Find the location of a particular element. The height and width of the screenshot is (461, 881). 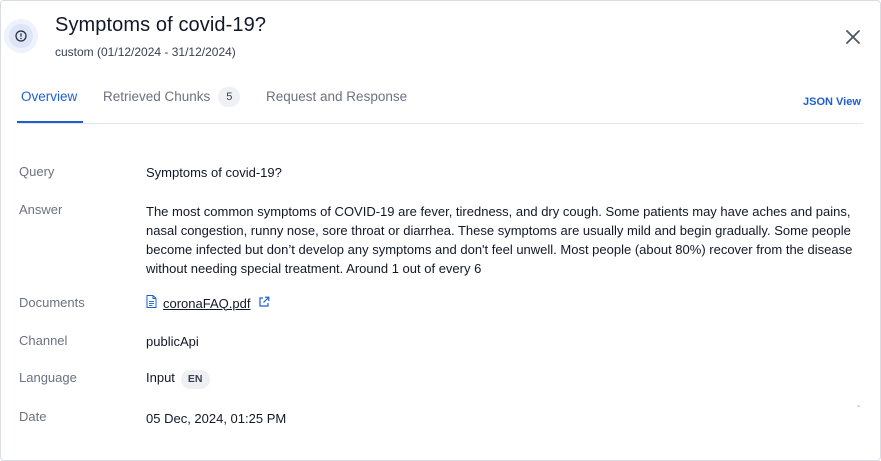

document-link: coronaFAQ.pdf is located at coordinates (206, 303).